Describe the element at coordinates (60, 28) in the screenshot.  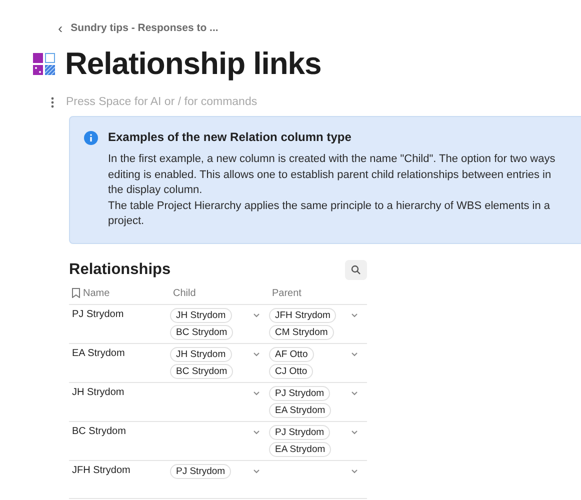
I see `back-chevron: ‹` at that location.